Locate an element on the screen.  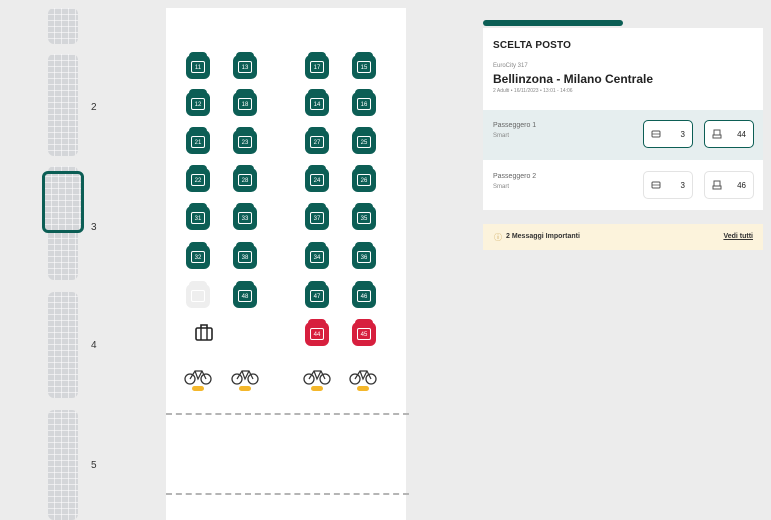
seat: 14 is located at coordinates (317, 102).